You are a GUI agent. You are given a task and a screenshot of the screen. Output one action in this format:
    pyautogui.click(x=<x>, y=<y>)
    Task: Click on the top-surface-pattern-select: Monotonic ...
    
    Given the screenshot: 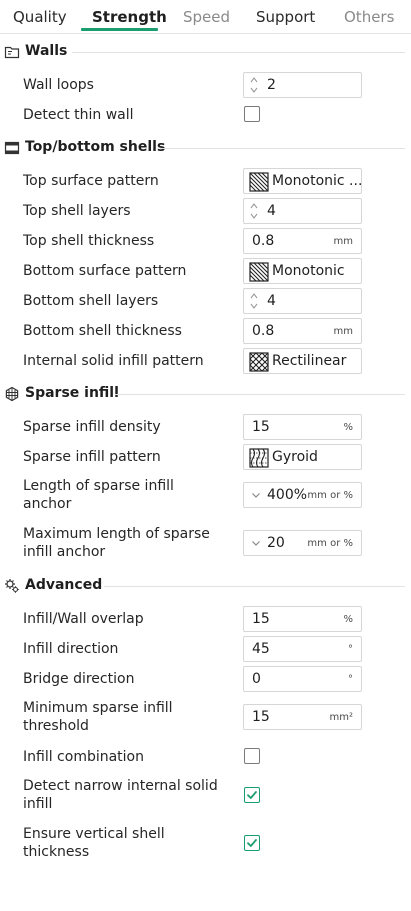 What is the action you would take?
    pyautogui.click(x=302, y=181)
    